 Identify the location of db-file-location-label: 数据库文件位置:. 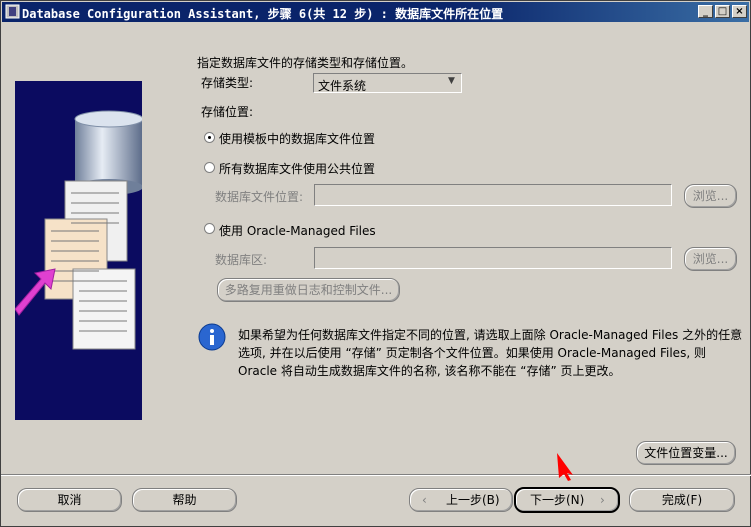
(259, 197).